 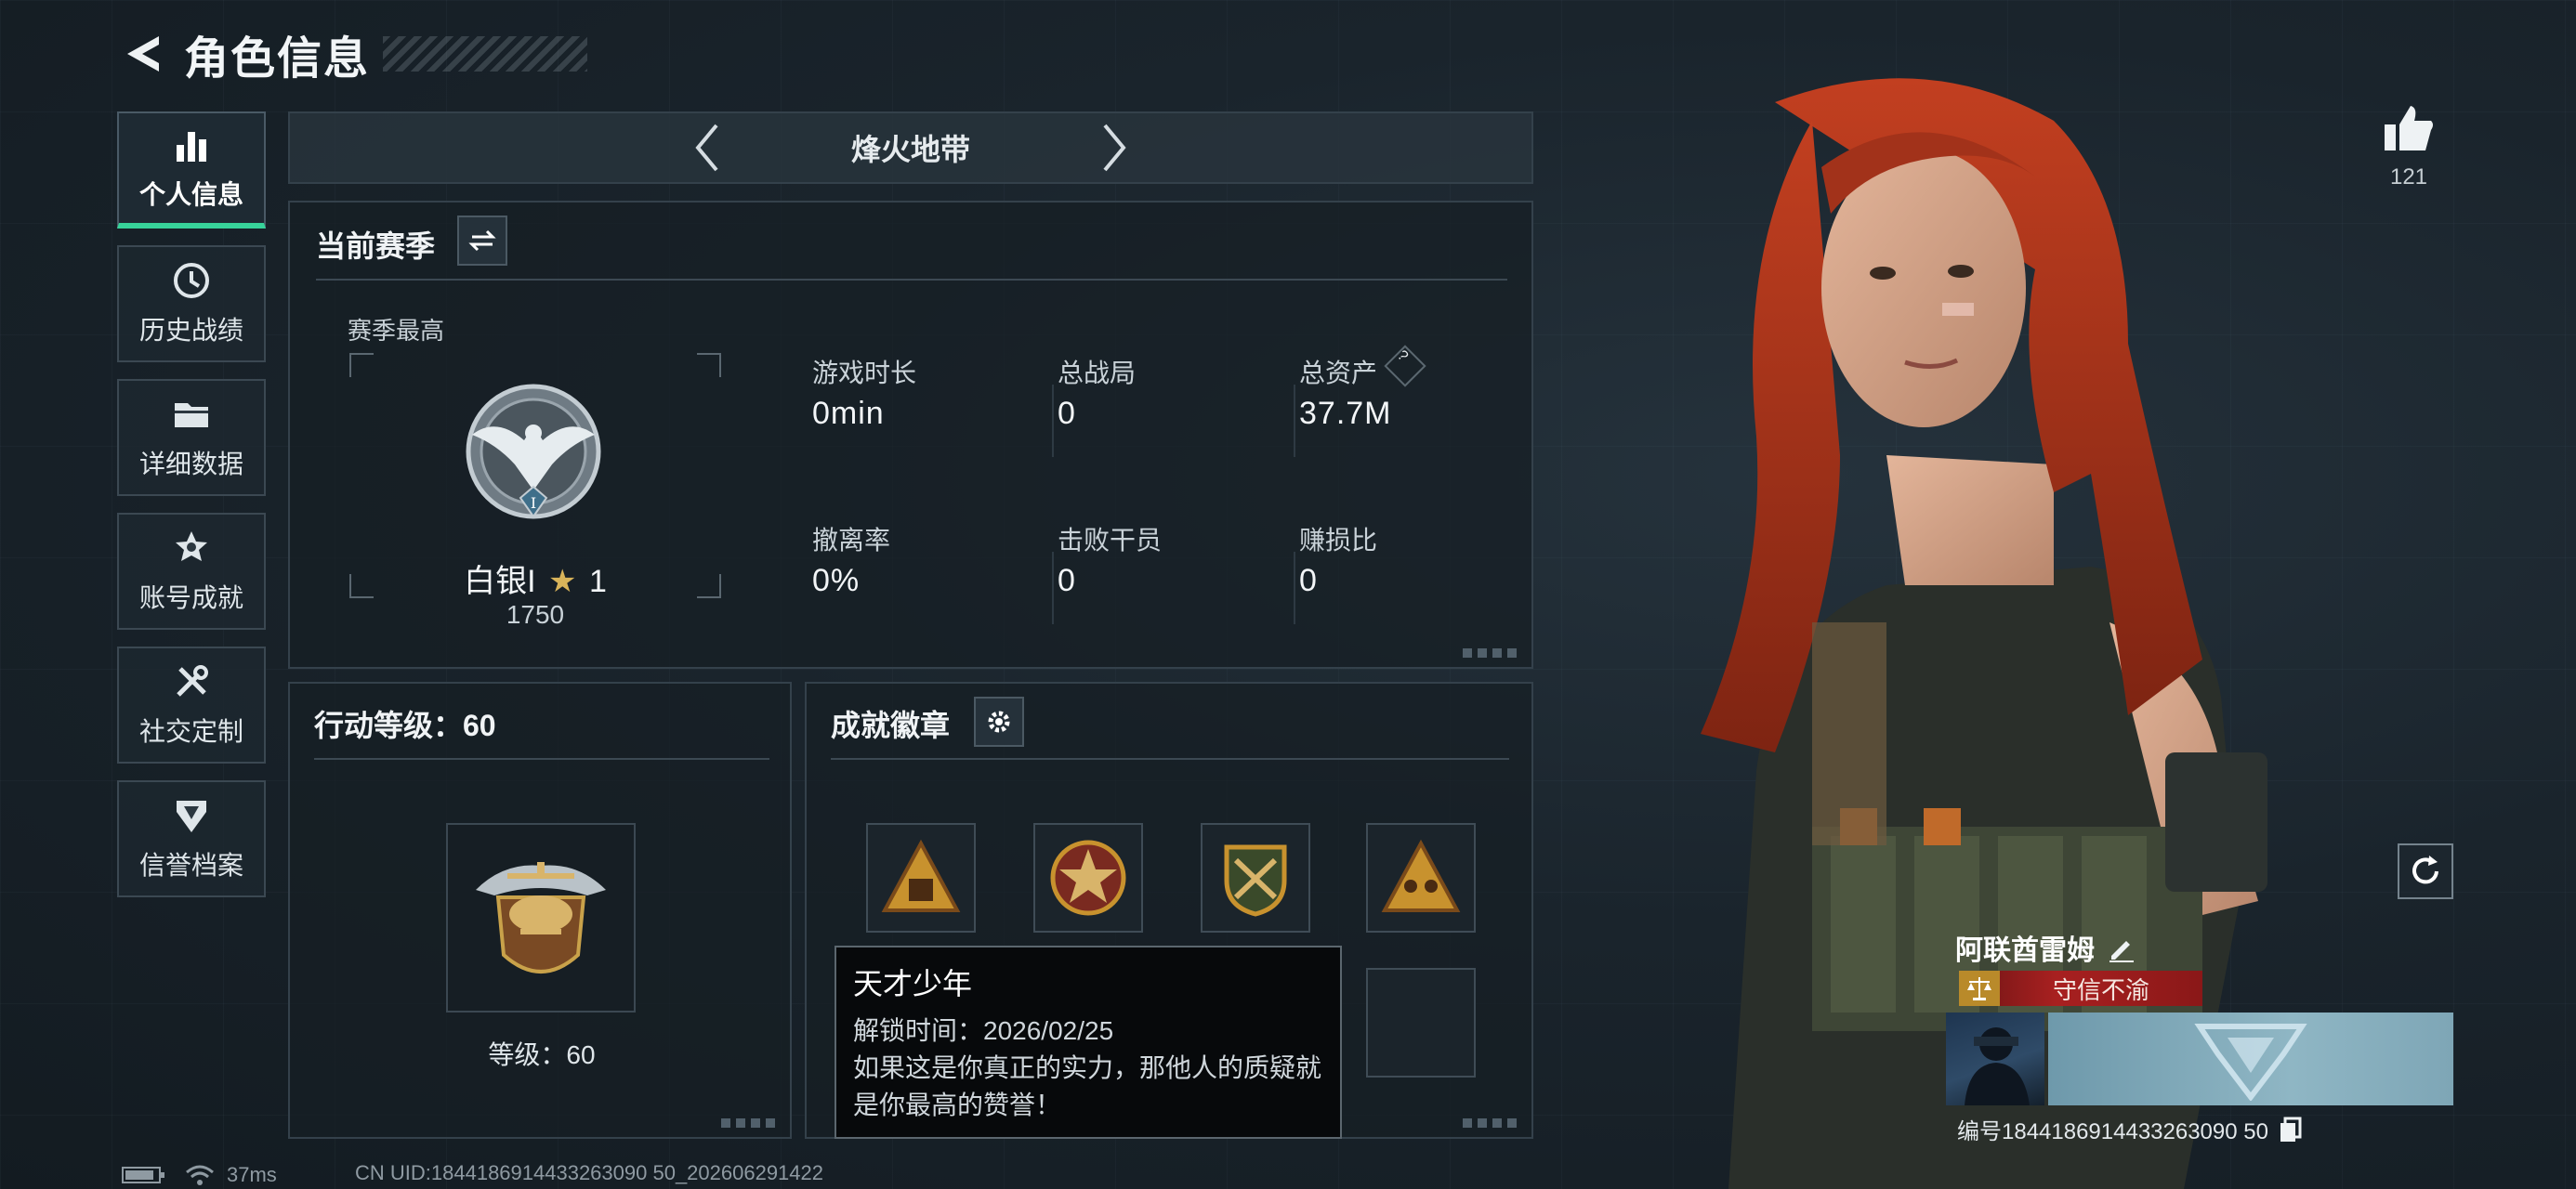 I want to click on stat-label-total-assets: 总资产, so click(x=1338, y=373).